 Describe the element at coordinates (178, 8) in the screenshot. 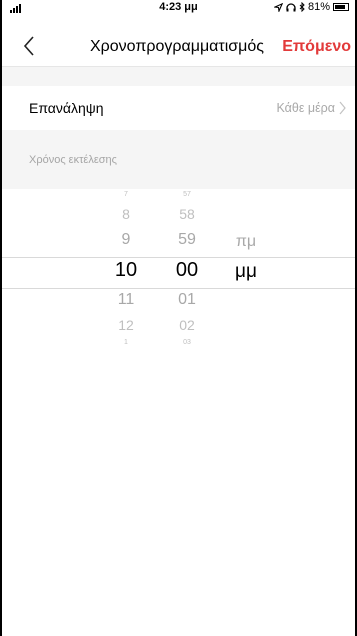

I see `status-bar: 4:23 μμ 81%` at that location.